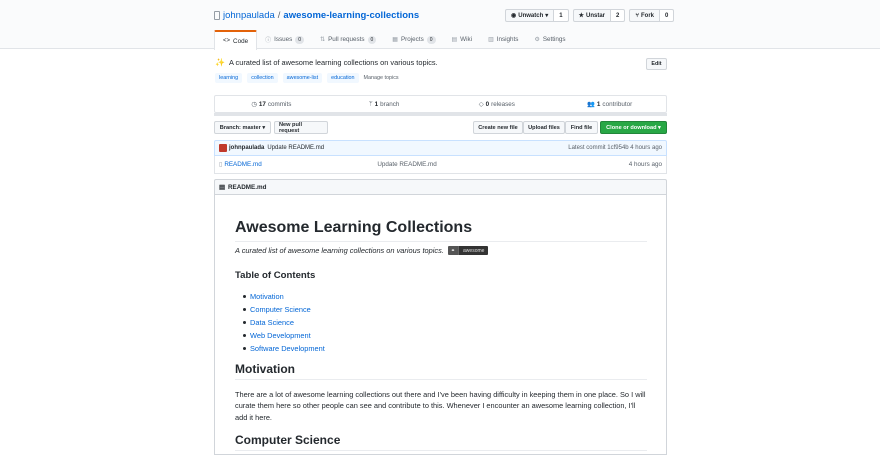 This screenshot has width=880, height=455. What do you see at coordinates (481, 104) in the screenshot?
I see `tag-icon: ◇` at bounding box center [481, 104].